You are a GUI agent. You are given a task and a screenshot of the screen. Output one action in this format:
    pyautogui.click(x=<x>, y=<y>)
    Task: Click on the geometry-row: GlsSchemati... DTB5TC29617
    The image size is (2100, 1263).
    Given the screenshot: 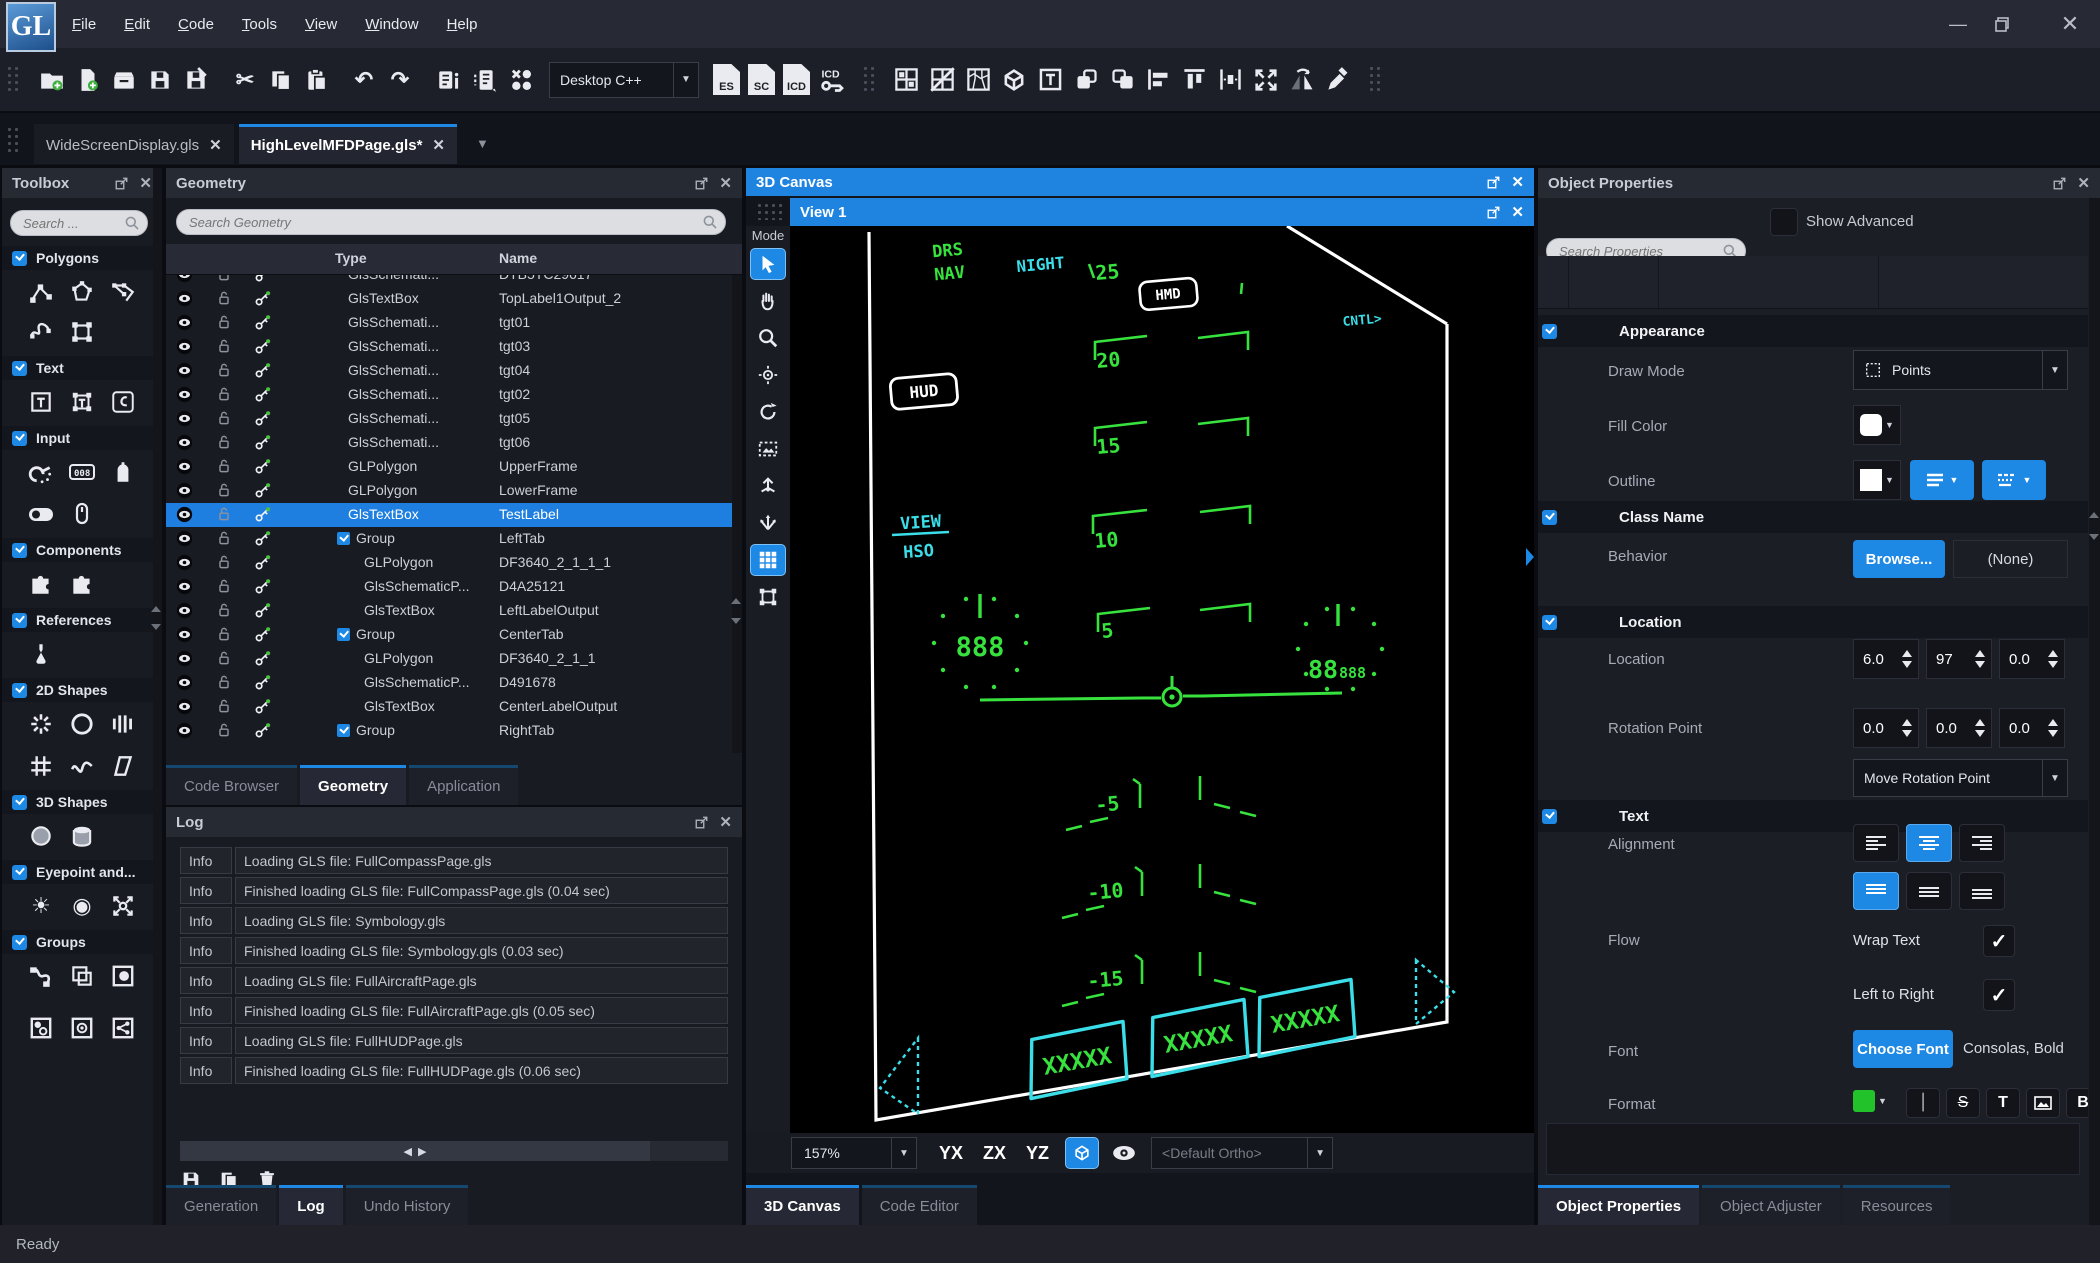 What is the action you would take?
    pyautogui.click(x=454, y=281)
    